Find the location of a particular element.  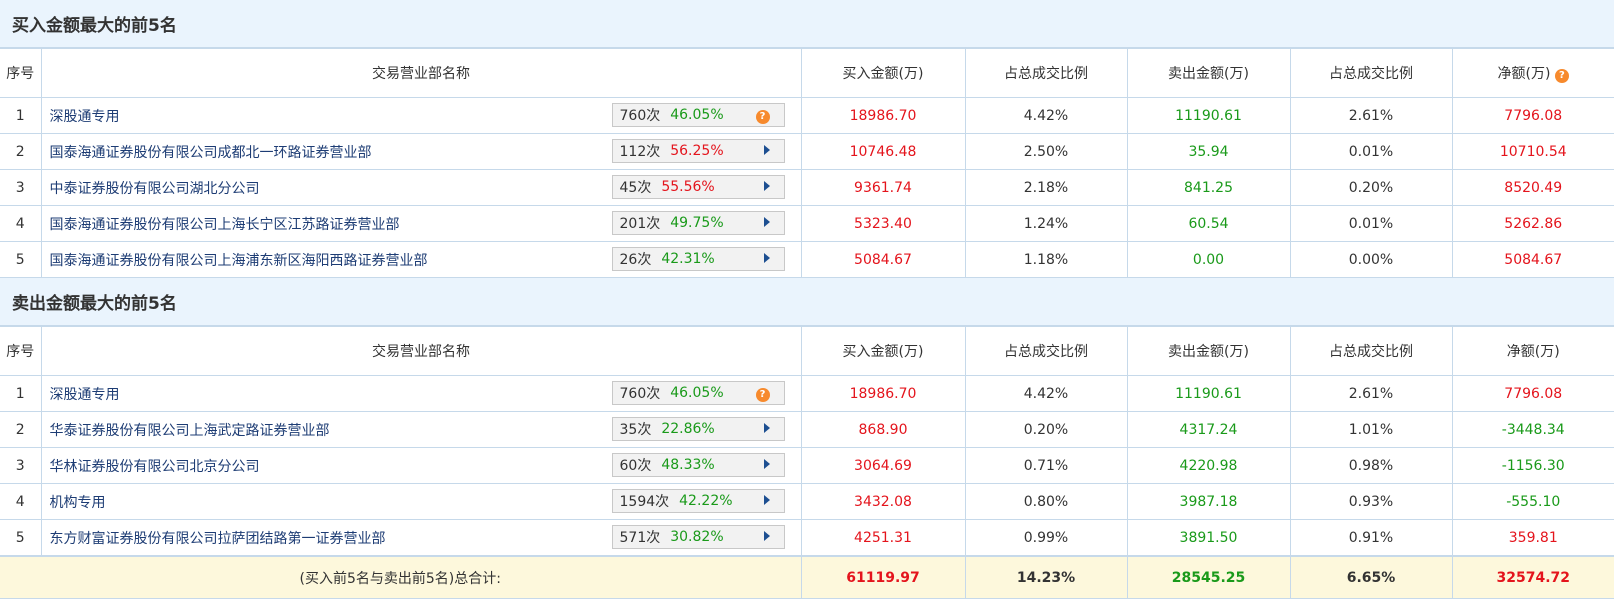

total-net: 32574.72 is located at coordinates (1532, 577).